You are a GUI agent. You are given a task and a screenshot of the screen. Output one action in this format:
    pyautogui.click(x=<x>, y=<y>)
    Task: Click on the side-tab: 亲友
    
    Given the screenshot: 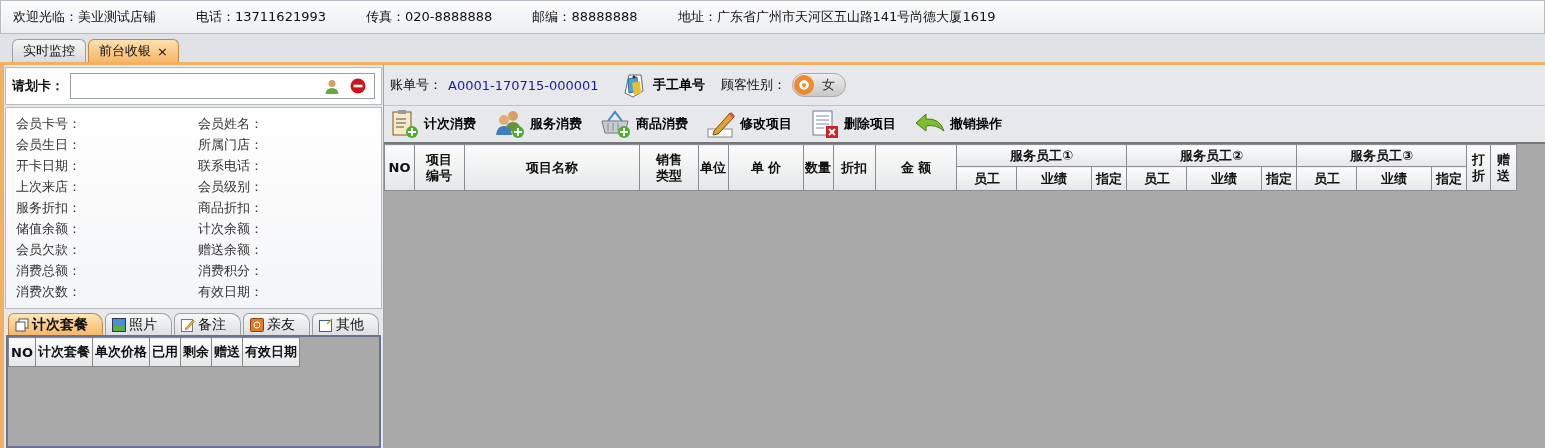 What is the action you would take?
    pyautogui.click(x=276, y=324)
    